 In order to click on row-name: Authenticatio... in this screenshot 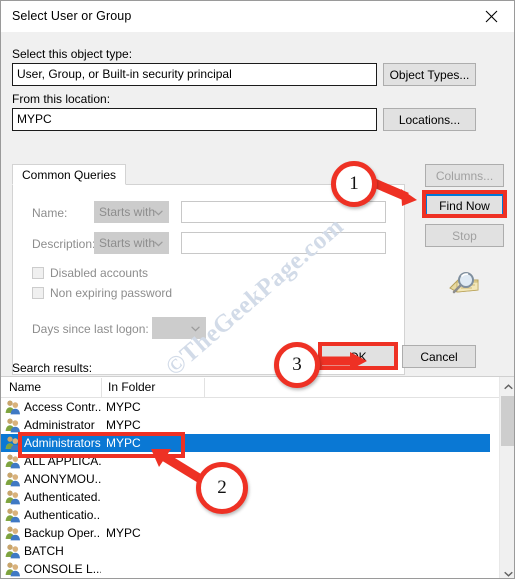, I will do `click(62, 515)`.